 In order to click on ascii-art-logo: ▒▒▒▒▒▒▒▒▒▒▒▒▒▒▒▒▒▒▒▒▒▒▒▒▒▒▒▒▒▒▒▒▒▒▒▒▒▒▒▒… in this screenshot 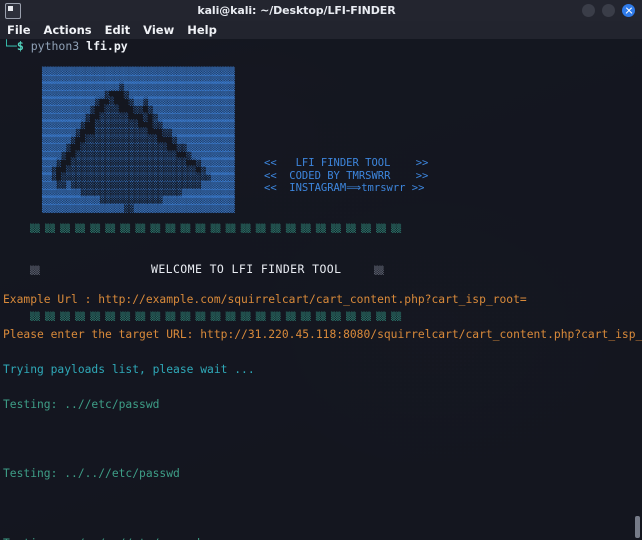, I will do `click(138, 140)`.